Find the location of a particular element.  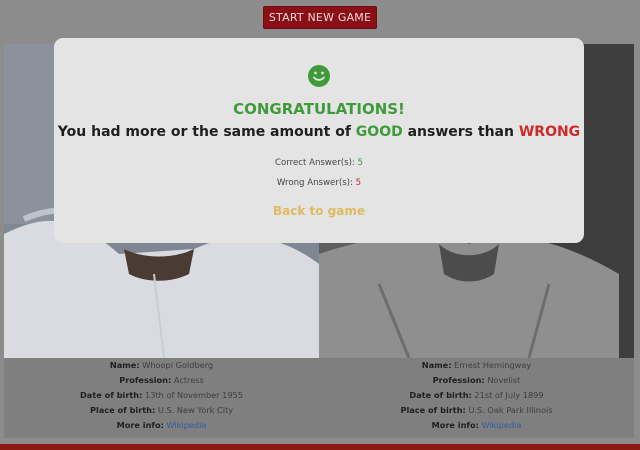

correct-answers-count: 5 is located at coordinates (360, 163).